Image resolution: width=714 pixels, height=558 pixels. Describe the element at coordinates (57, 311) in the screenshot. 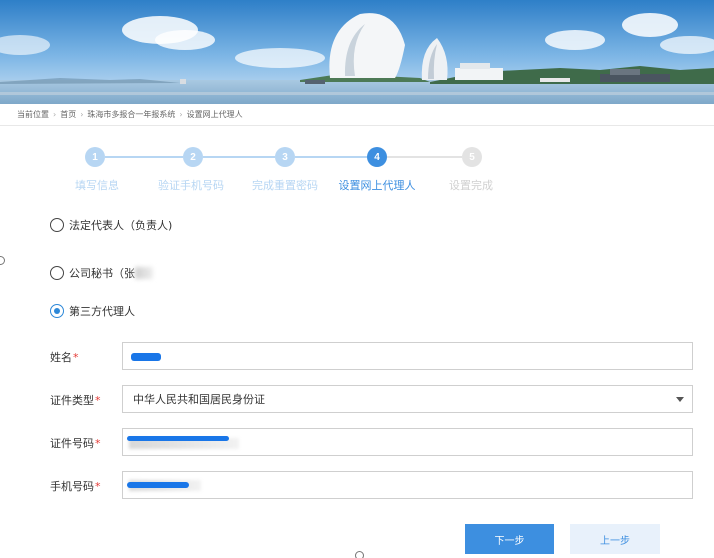

I see `radio-button-selected` at that location.